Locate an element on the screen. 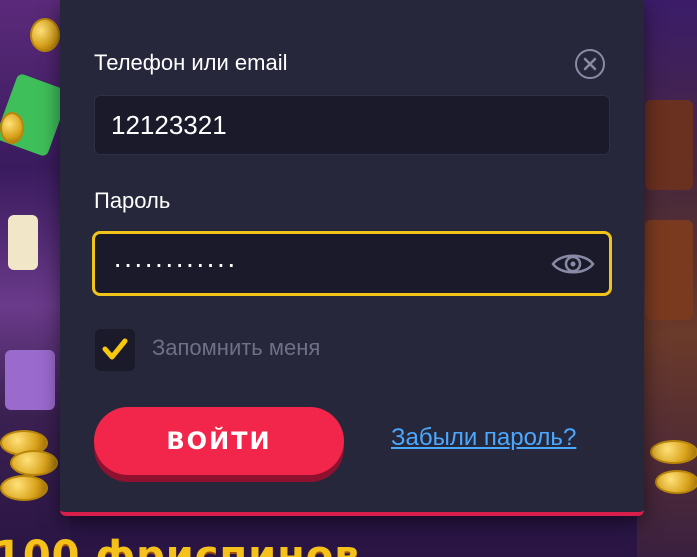  close-button is located at coordinates (590, 64).